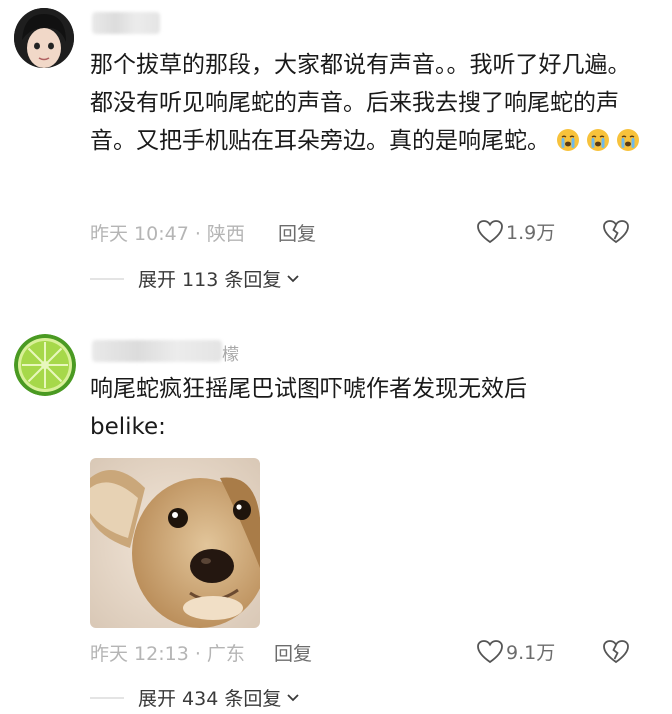  Describe the element at coordinates (230, 355) in the screenshot. I see `username-visible-part: 檬` at that location.